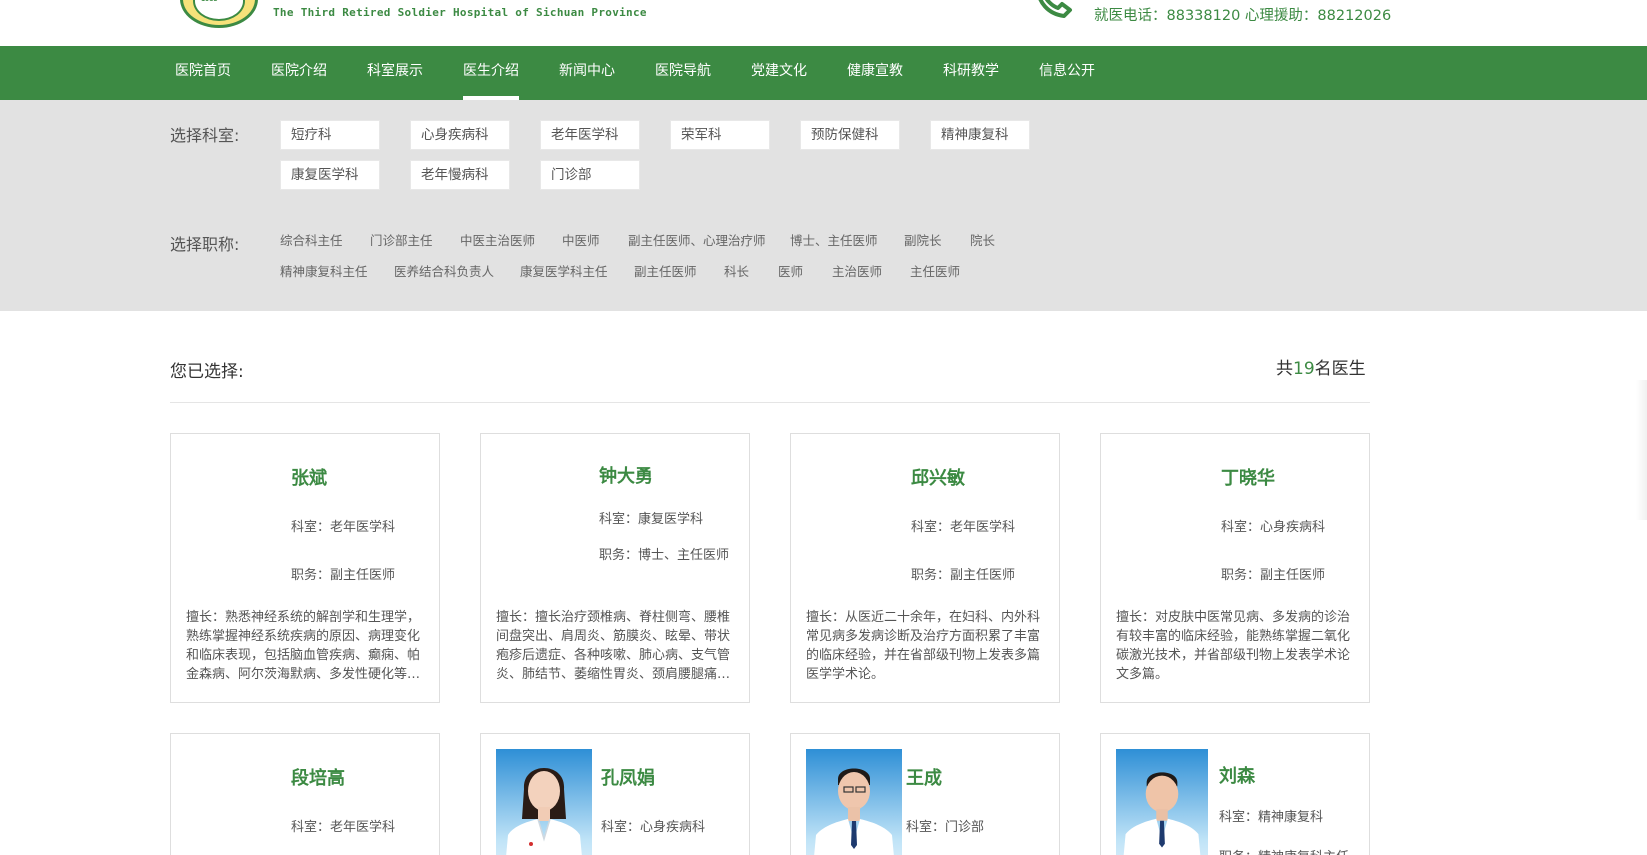 The height and width of the screenshot is (855, 1647). Describe the element at coordinates (587, 73) in the screenshot. I see `nav-news: 新闻中心` at that location.